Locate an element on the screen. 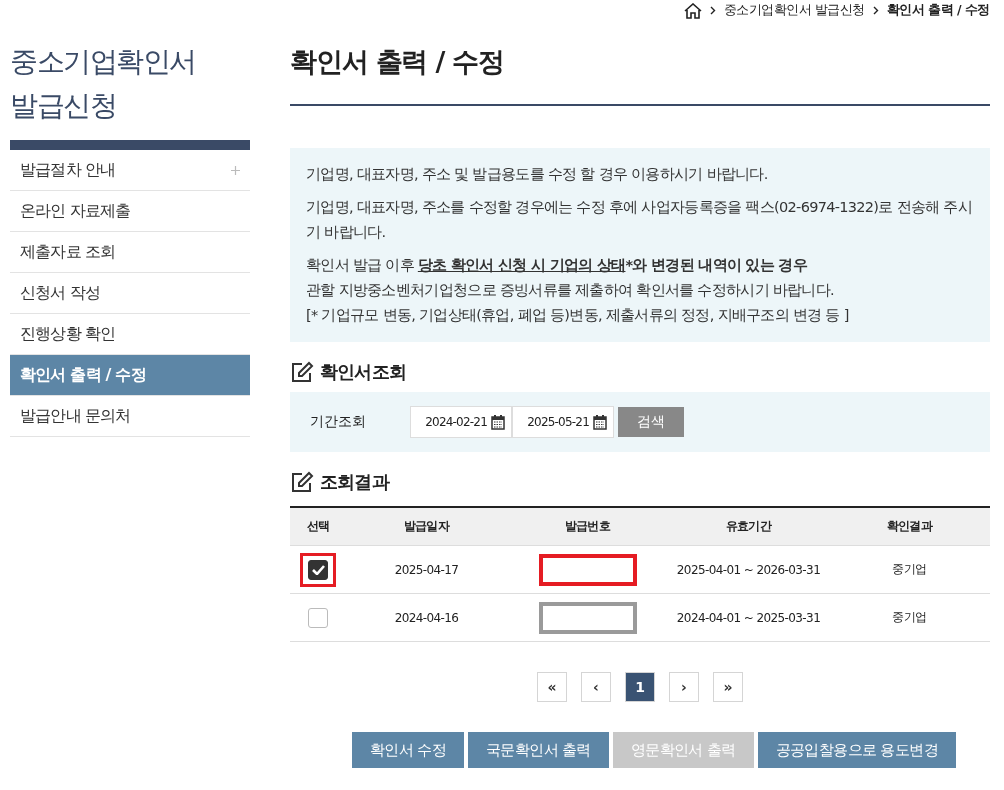 The height and width of the screenshot is (790, 1004). page-button: » is located at coordinates (728, 687).